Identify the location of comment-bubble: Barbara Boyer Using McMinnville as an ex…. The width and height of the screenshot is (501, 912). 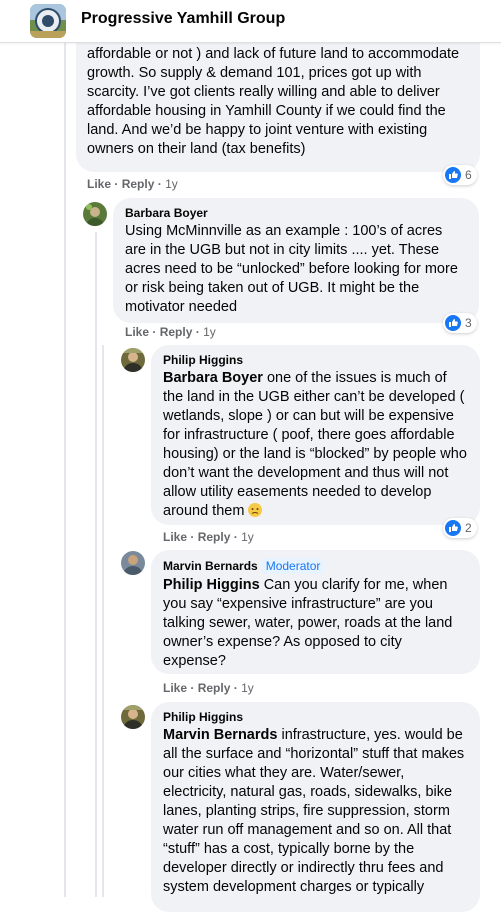
(296, 260).